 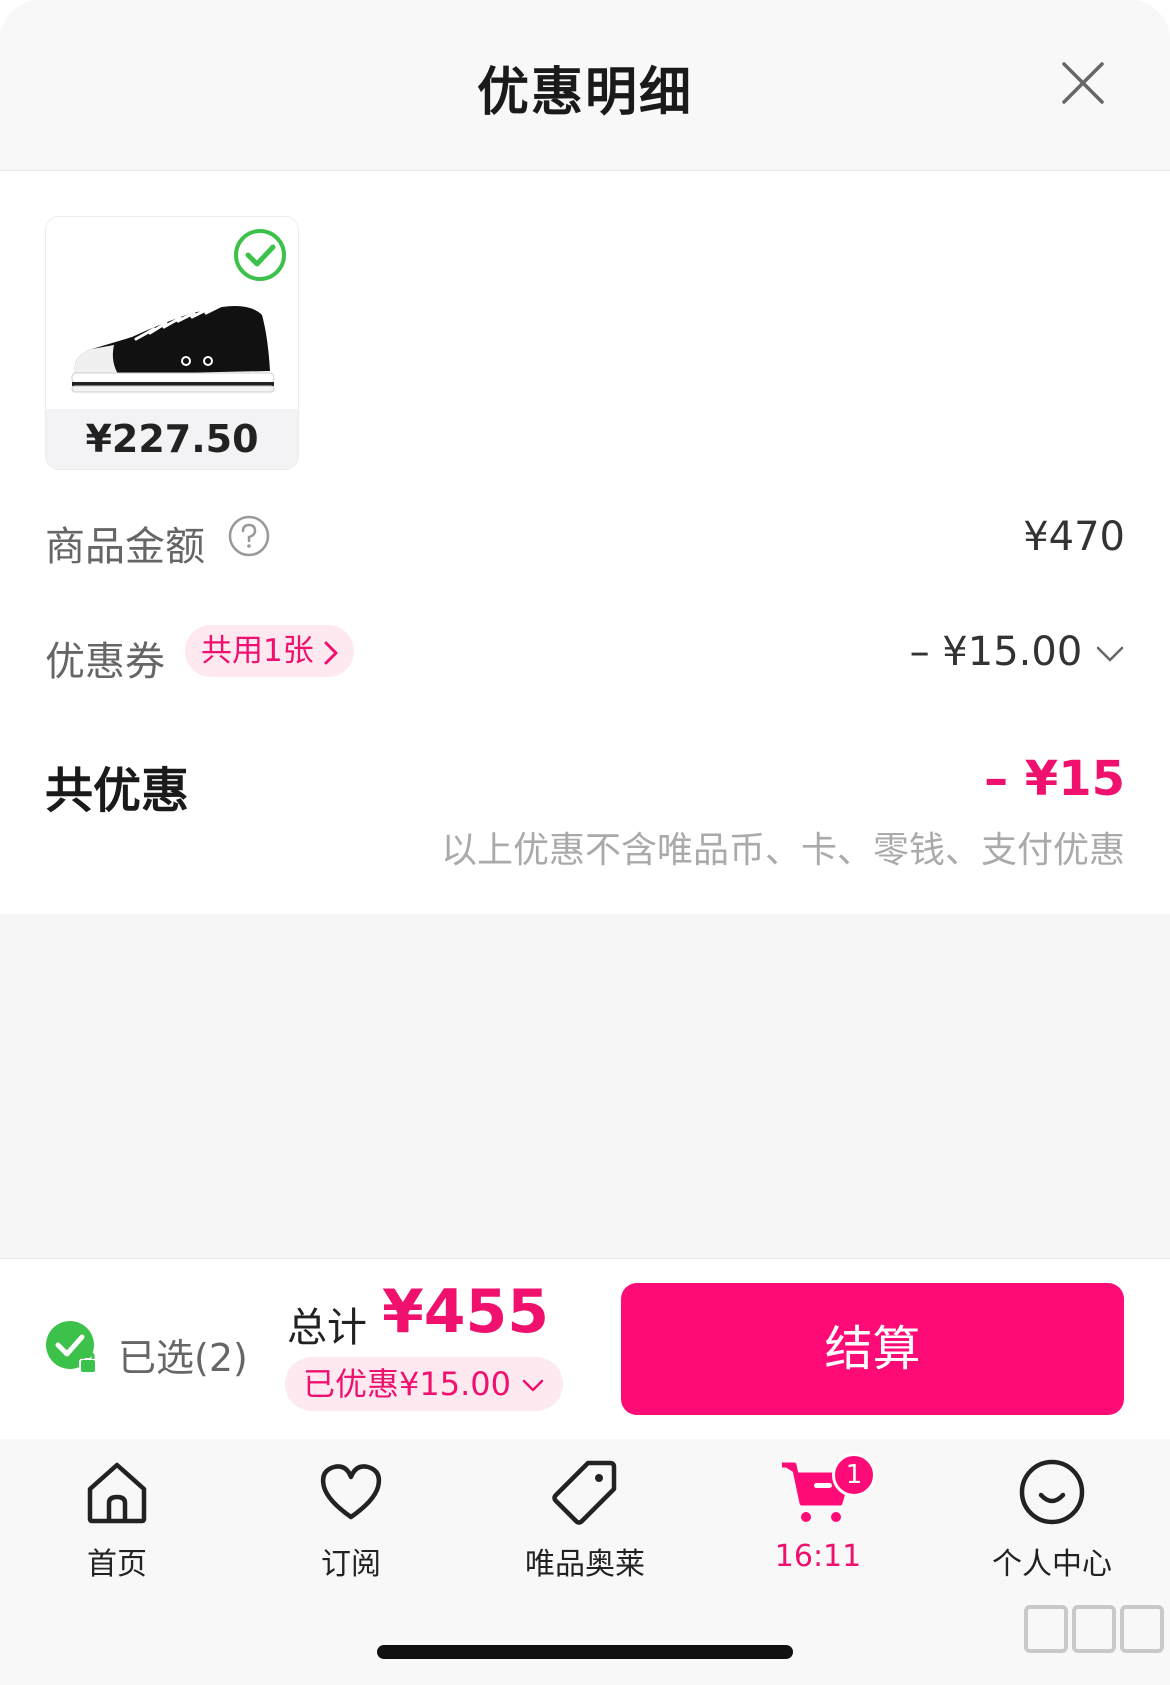 What do you see at coordinates (249, 536) in the screenshot?
I see `help-icon` at bounding box center [249, 536].